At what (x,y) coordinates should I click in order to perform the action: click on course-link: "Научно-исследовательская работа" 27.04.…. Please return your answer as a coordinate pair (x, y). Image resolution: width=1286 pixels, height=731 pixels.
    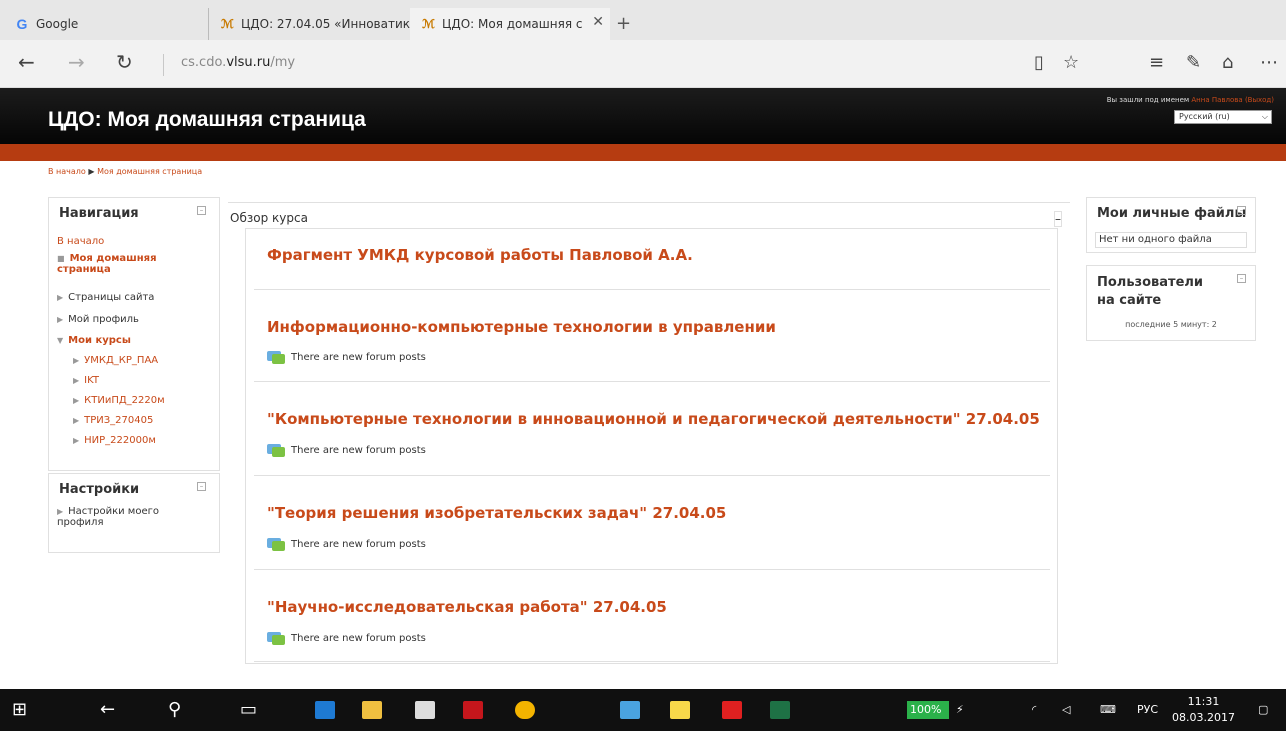
    Looking at the image, I should click on (467, 607).